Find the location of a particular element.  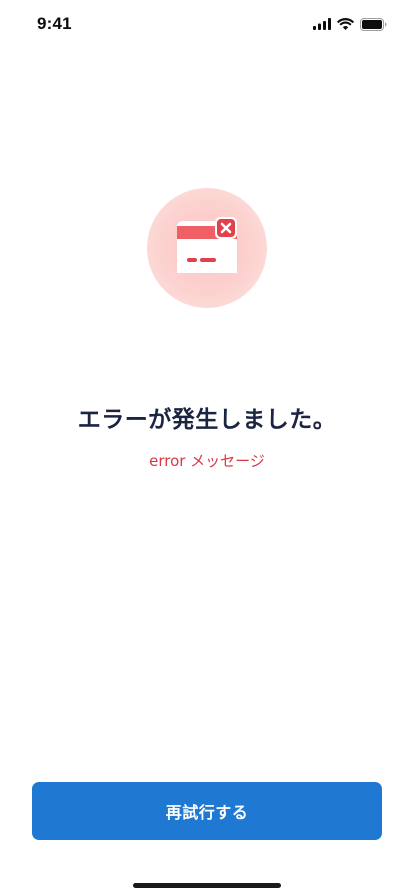

battery-icon is located at coordinates (373, 24).